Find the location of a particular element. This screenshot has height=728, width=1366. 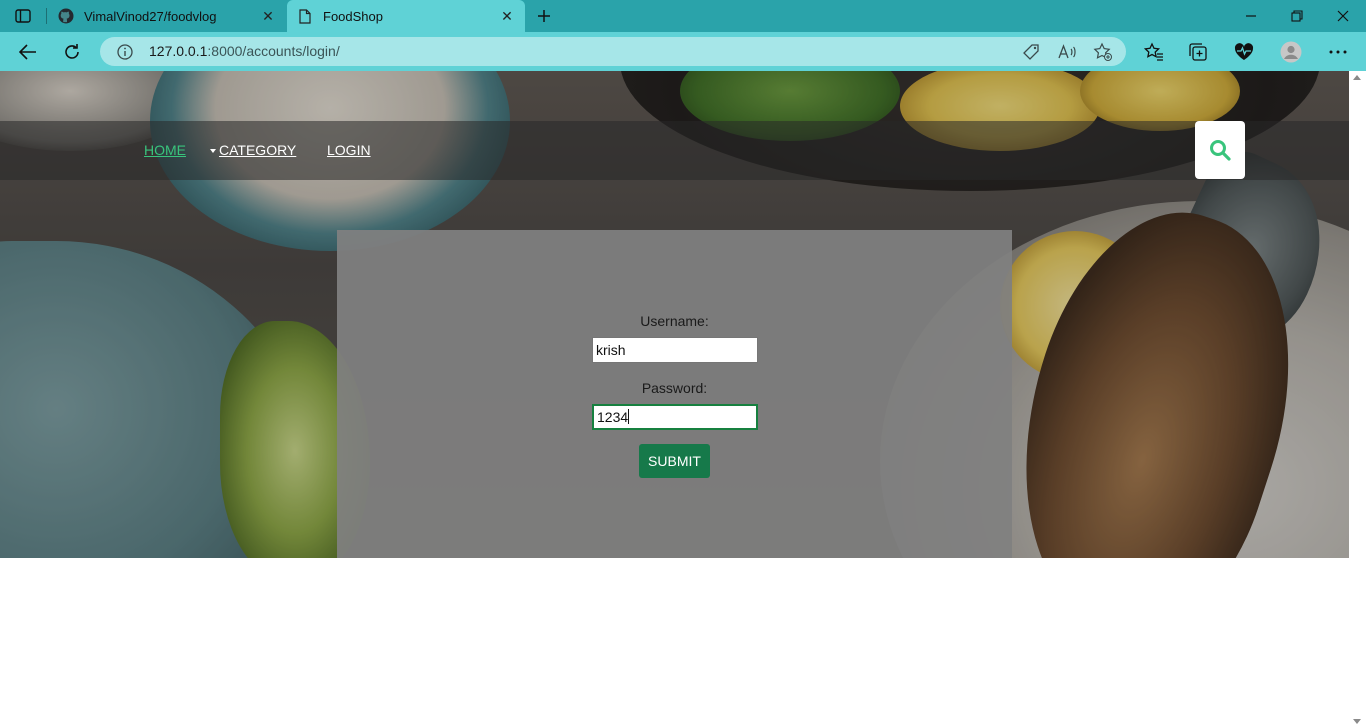

nav-category-link: CATEGORY is located at coordinates (253, 150).